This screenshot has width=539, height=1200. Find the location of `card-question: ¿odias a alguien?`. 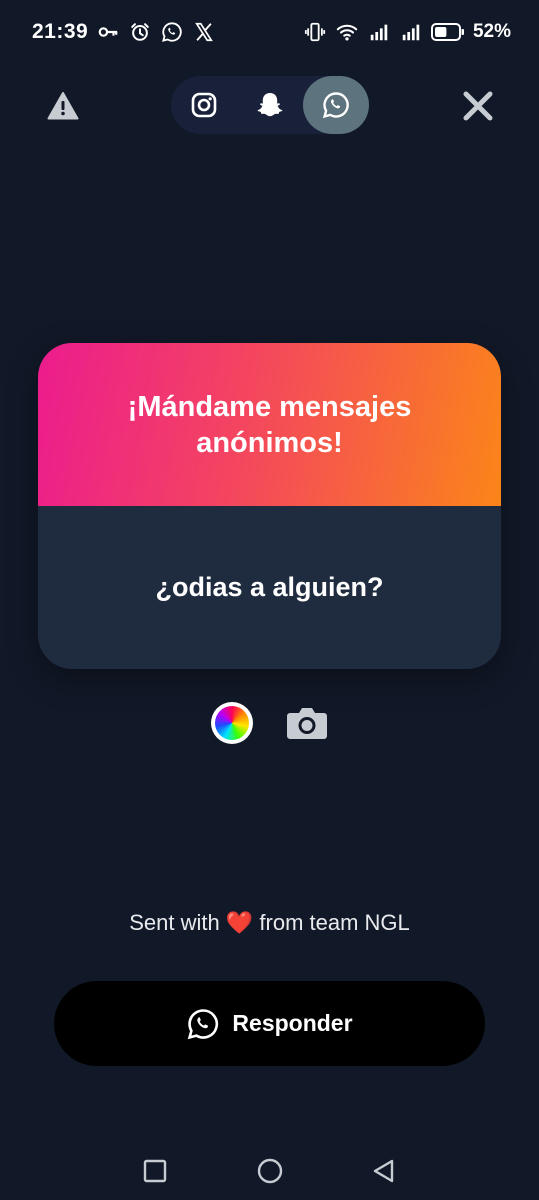

card-question: ¿odias a alguien? is located at coordinates (269, 587).